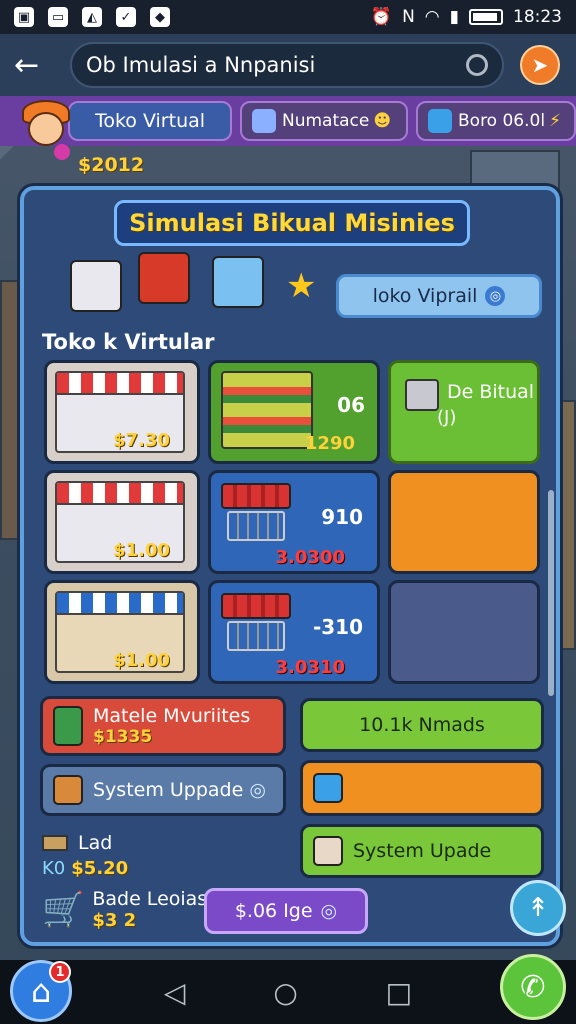 The width and height of the screenshot is (576, 1024). What do you see at coordinates (294, 632) in the screenshot?
I see `cart-card: -310 3.0310` at bounding box center [294, 632].